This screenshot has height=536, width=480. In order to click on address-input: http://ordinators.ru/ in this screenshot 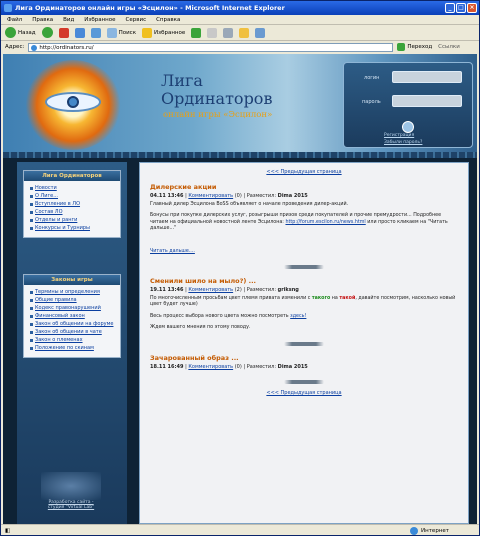, I will do `click(211, 47)`.